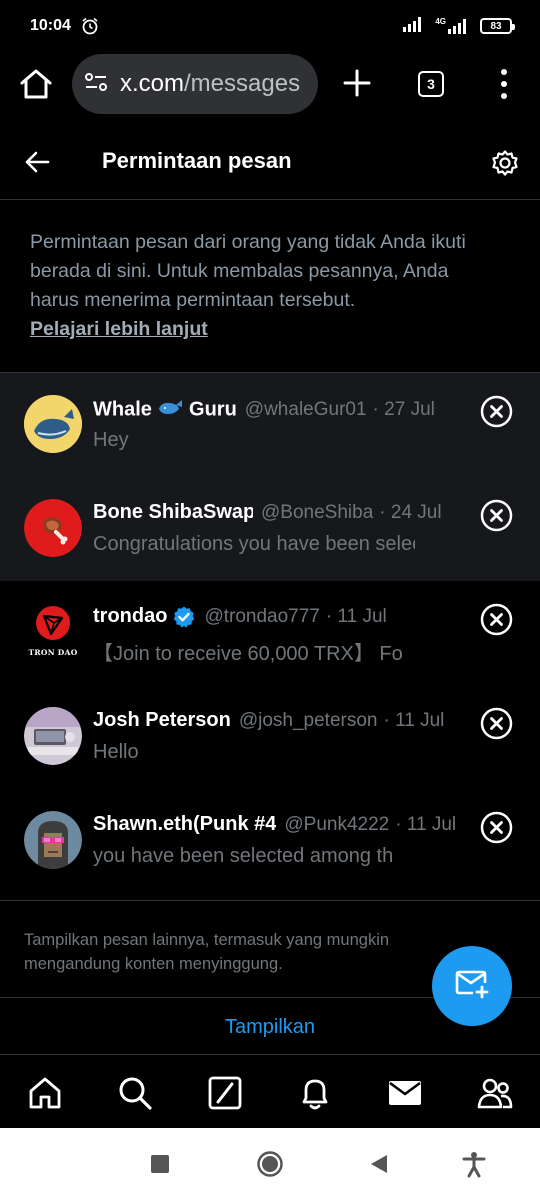 This screenshot has width=540, height=1200. I want to click on new-message-icon, so click(472, 986).